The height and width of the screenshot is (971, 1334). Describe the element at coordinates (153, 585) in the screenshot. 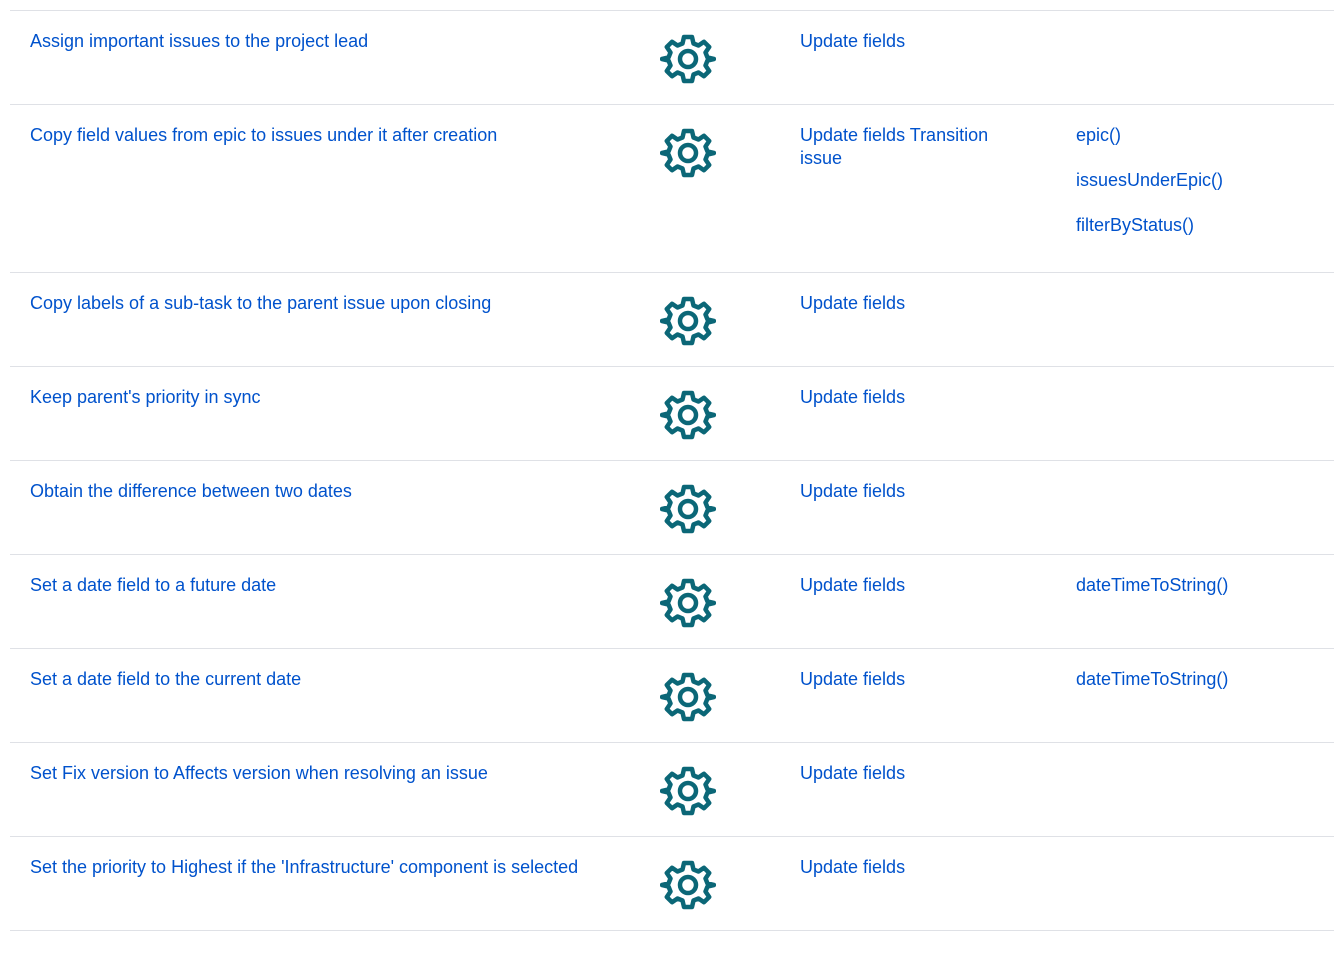

I see `use-case-link: Set a date field to a future date` at that location.